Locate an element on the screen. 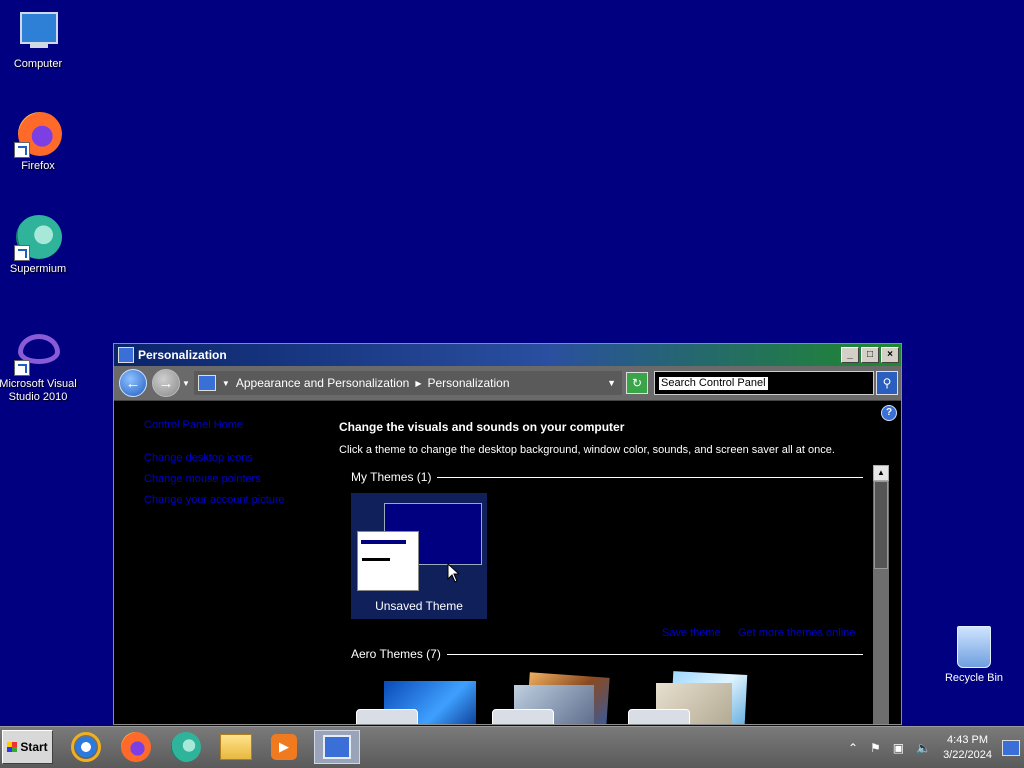 The height and width of the screenshot is (768, 1024). back-arrow-icon: ← is located at coordinates (133, 383).